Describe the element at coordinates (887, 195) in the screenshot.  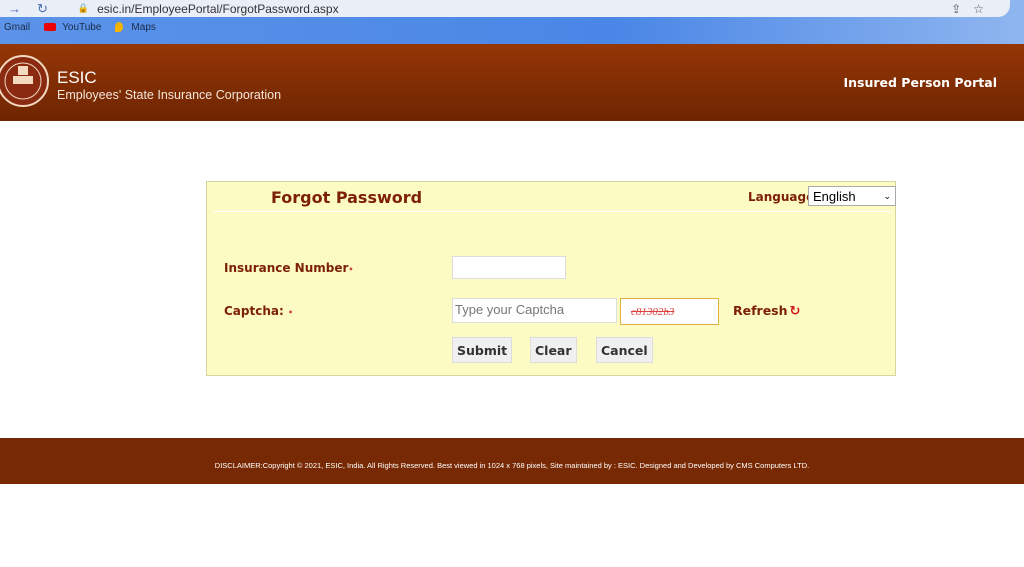
I see `chevron-down-icon: ⌄` at that location.